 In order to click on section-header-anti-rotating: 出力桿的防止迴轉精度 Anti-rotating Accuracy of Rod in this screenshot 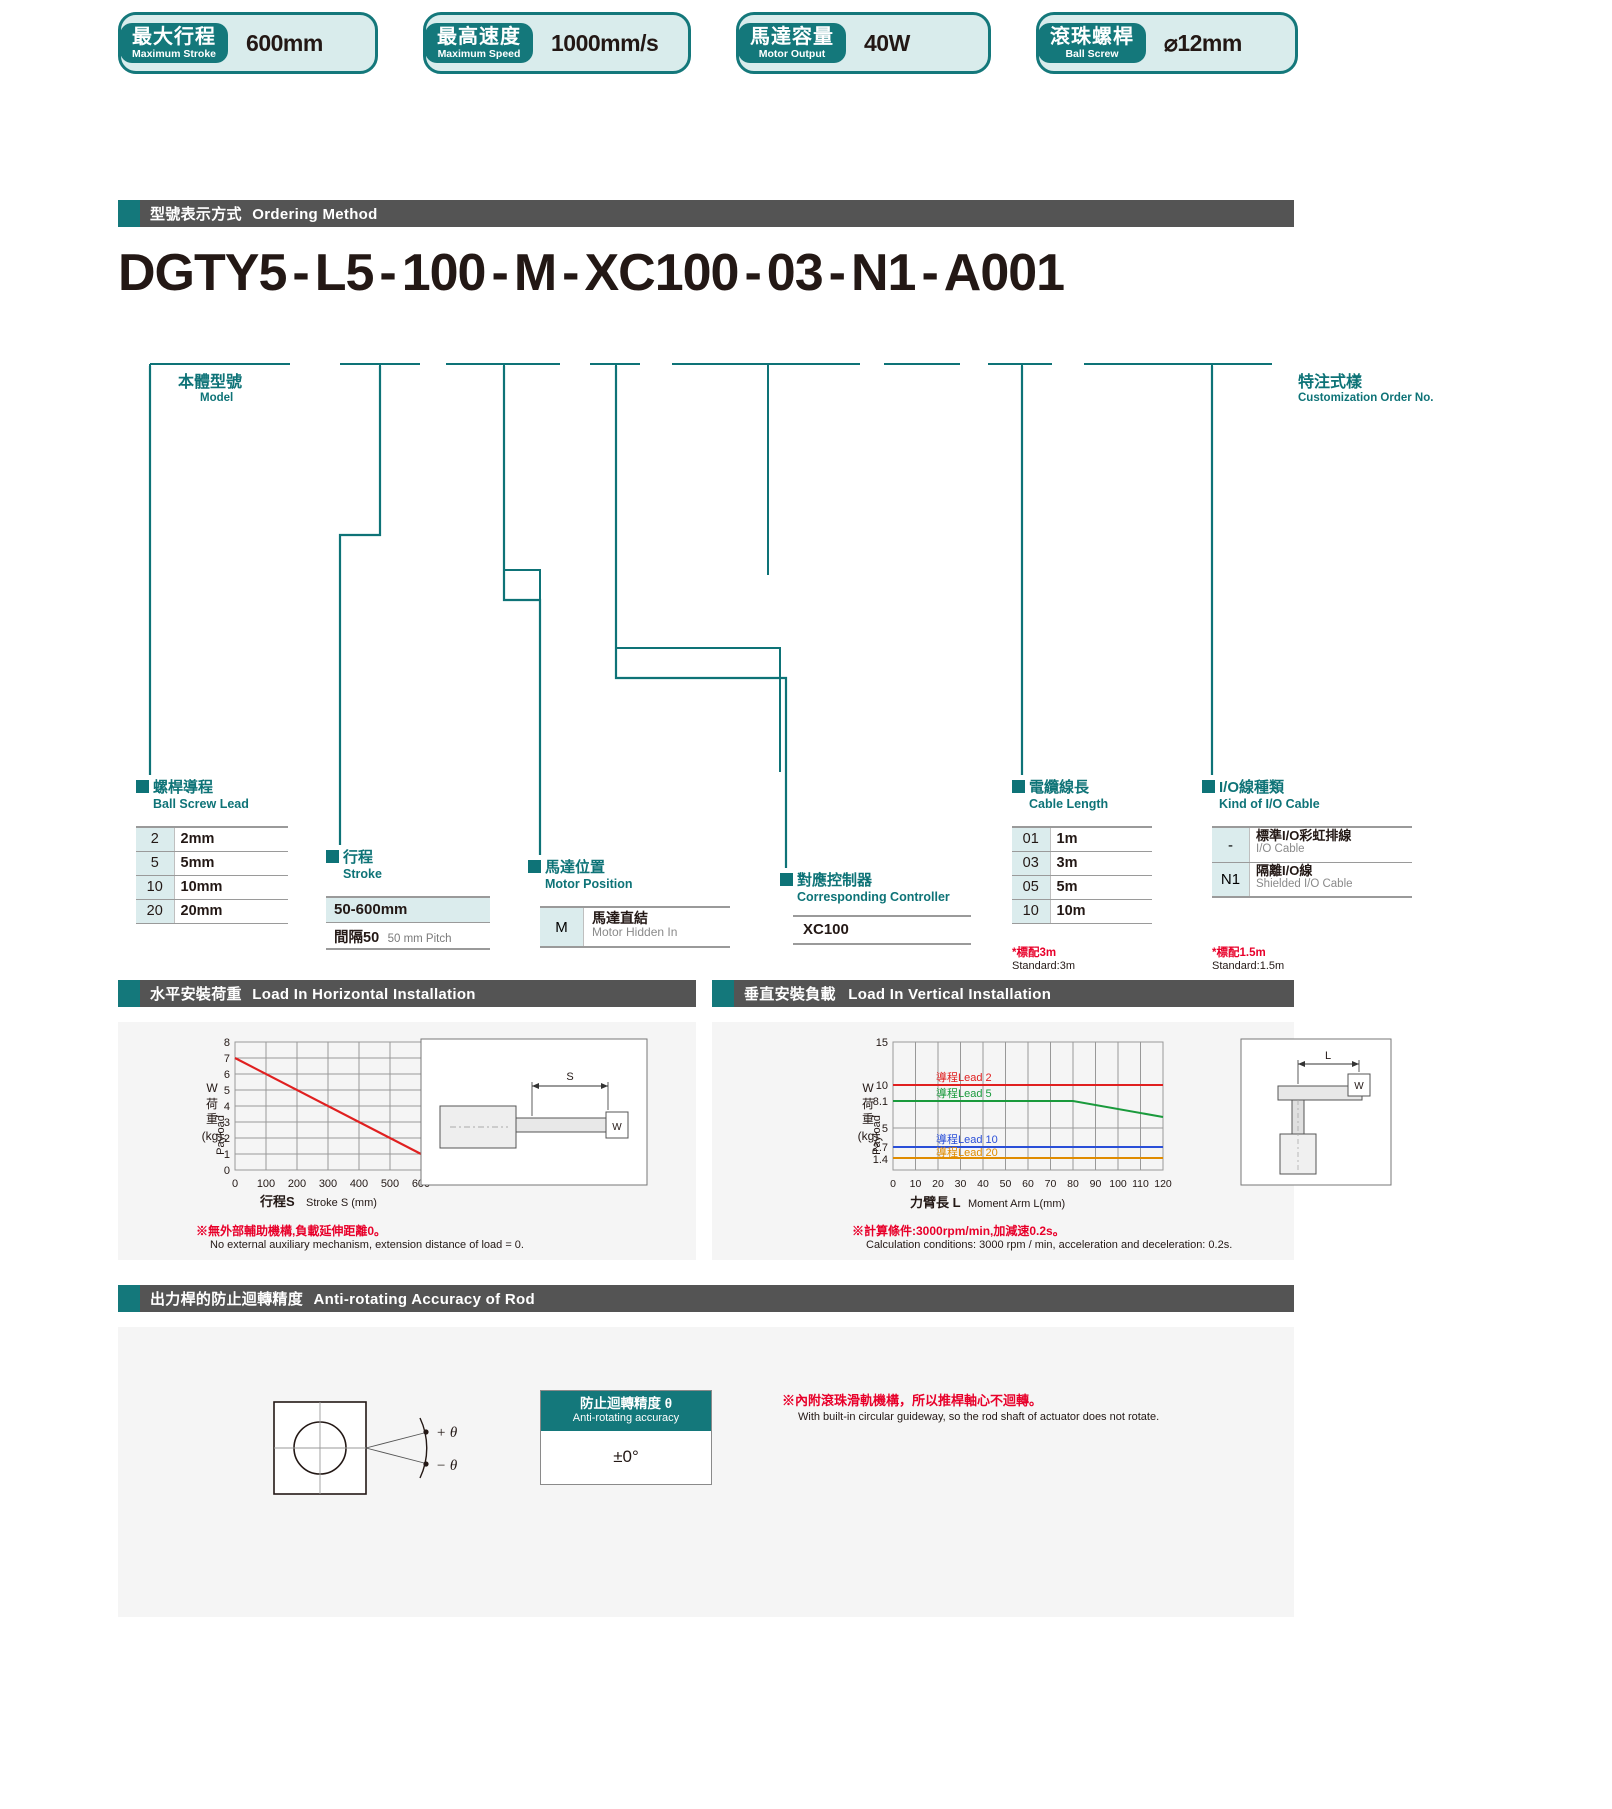, I will do `click(706, 1298)`.